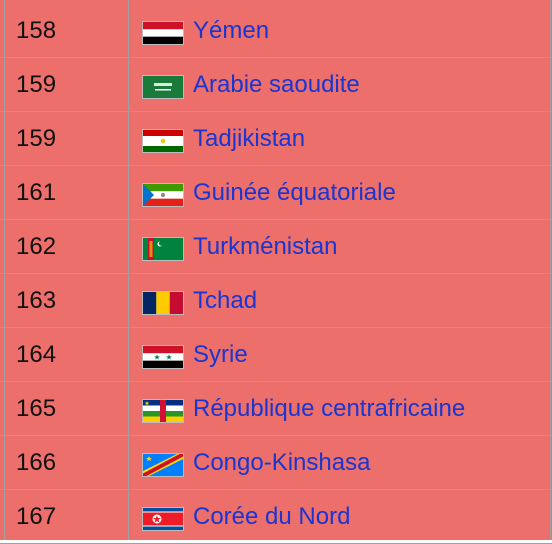 This screenshot has height=544, width=552. Describe the element at coordinates (281, 463) in the screenshot. I see `country-link: Congo-Kinshasa` at that location.